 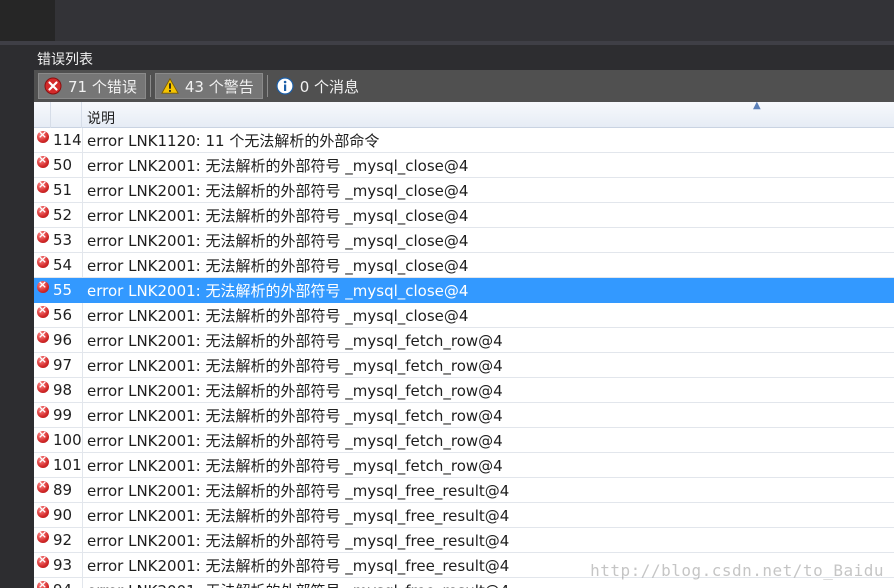 What do you see at coordinates (67, 340) in the screenshot?
I see `row-number: 96` at bounding box center [67, 340].